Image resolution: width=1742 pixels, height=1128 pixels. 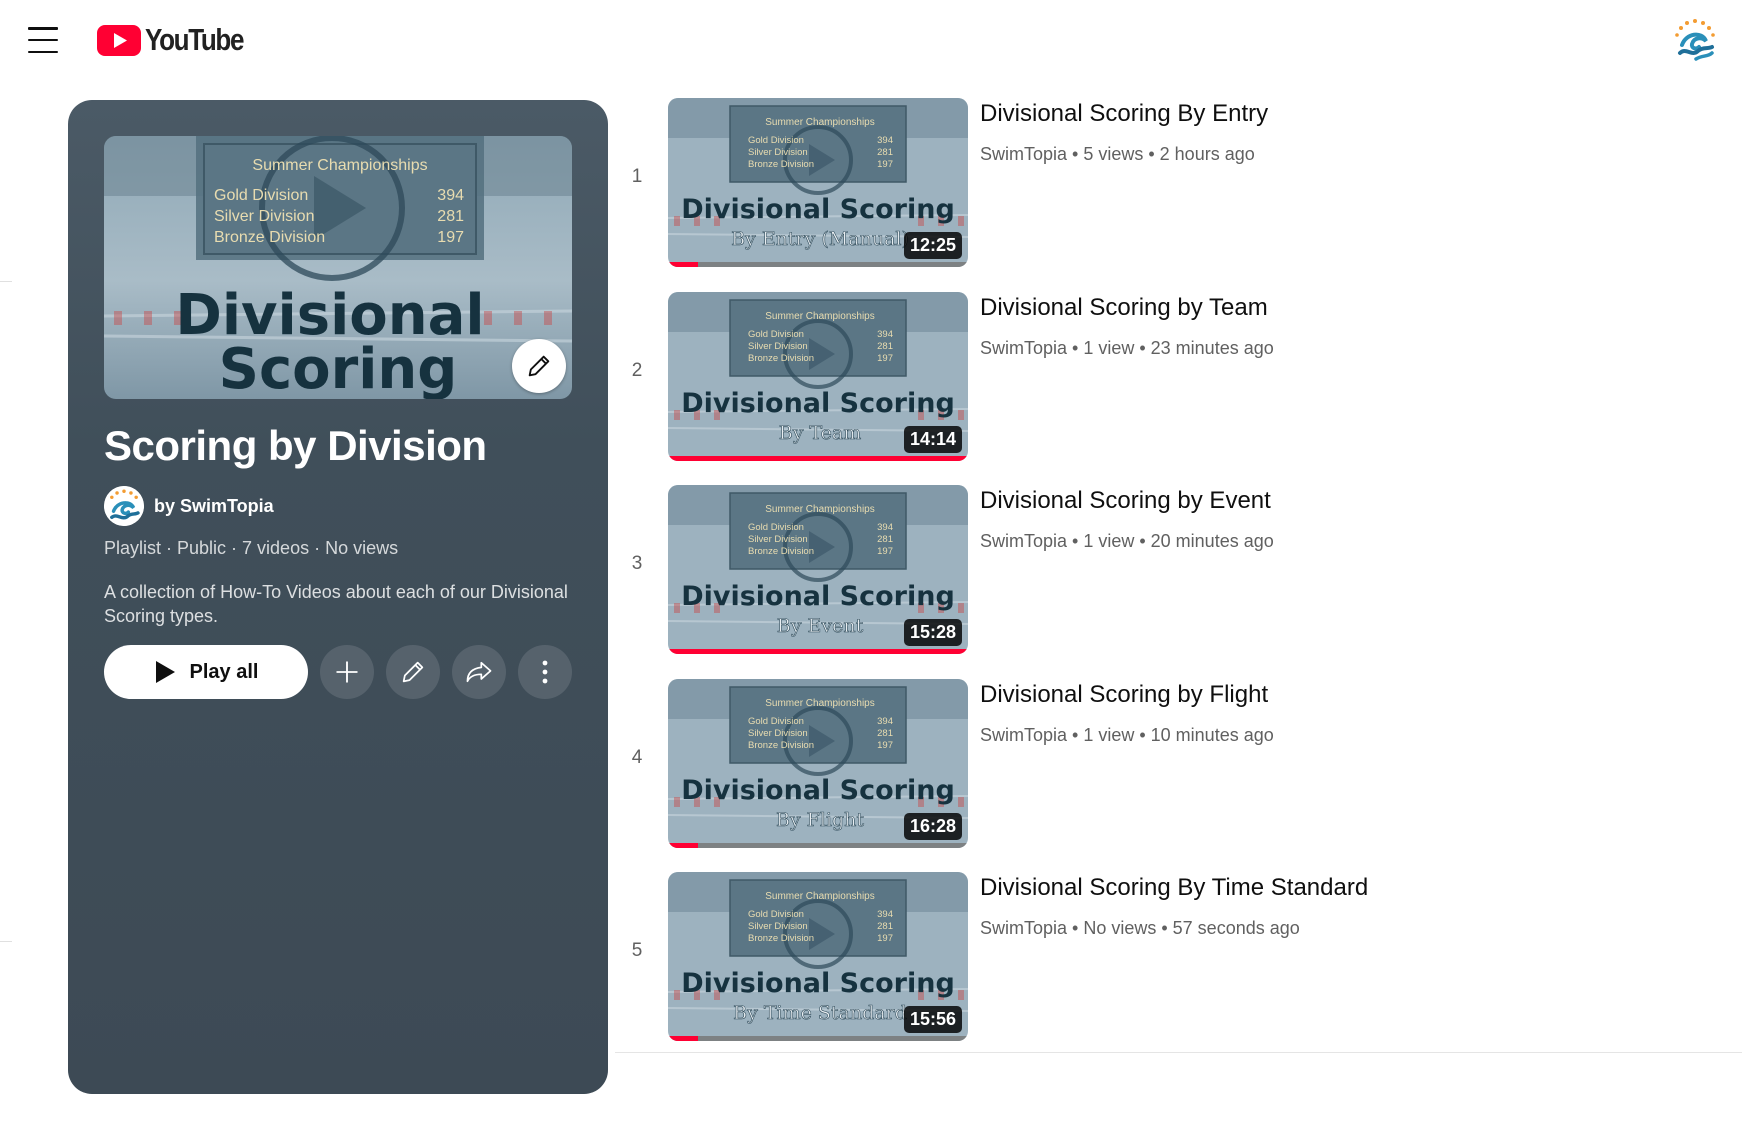 I want to click on duration-badge: 14:14, so click(x=932, y=439).